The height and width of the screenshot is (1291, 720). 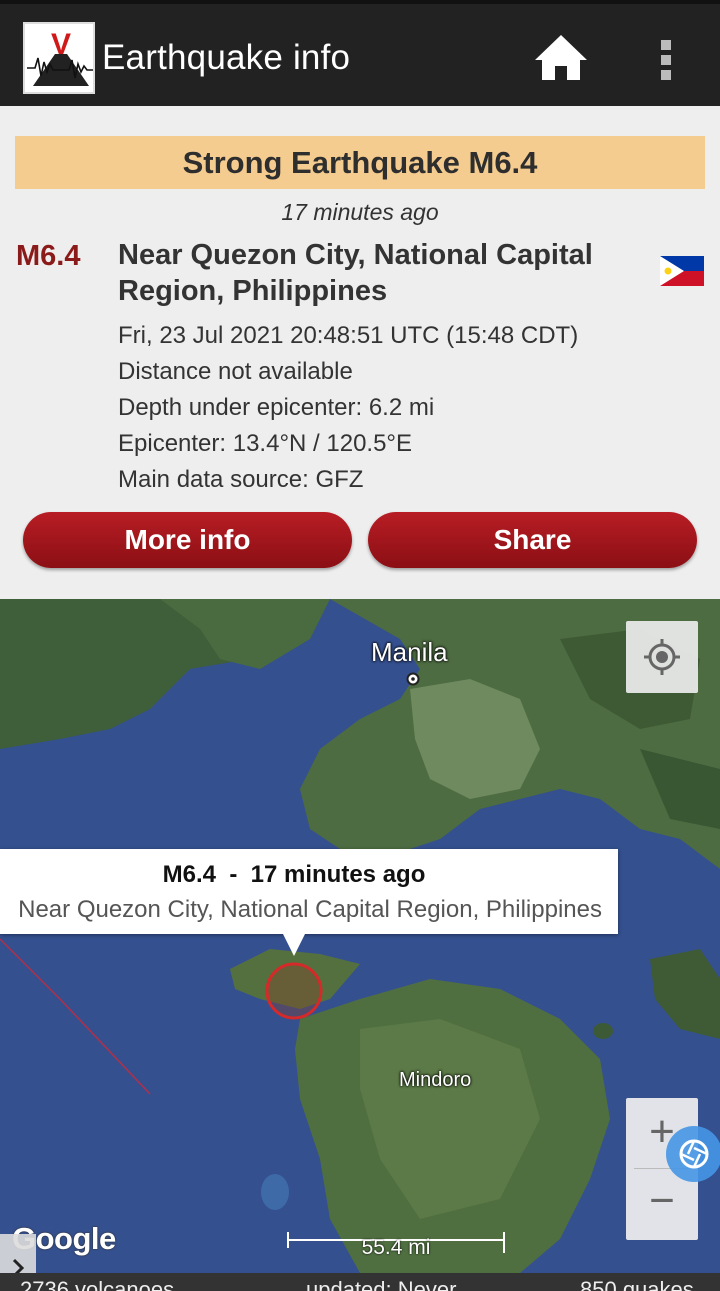 I want to click on quake-depth: Depth under epicenter: 6.2 mi, so click(x=276, y=407).